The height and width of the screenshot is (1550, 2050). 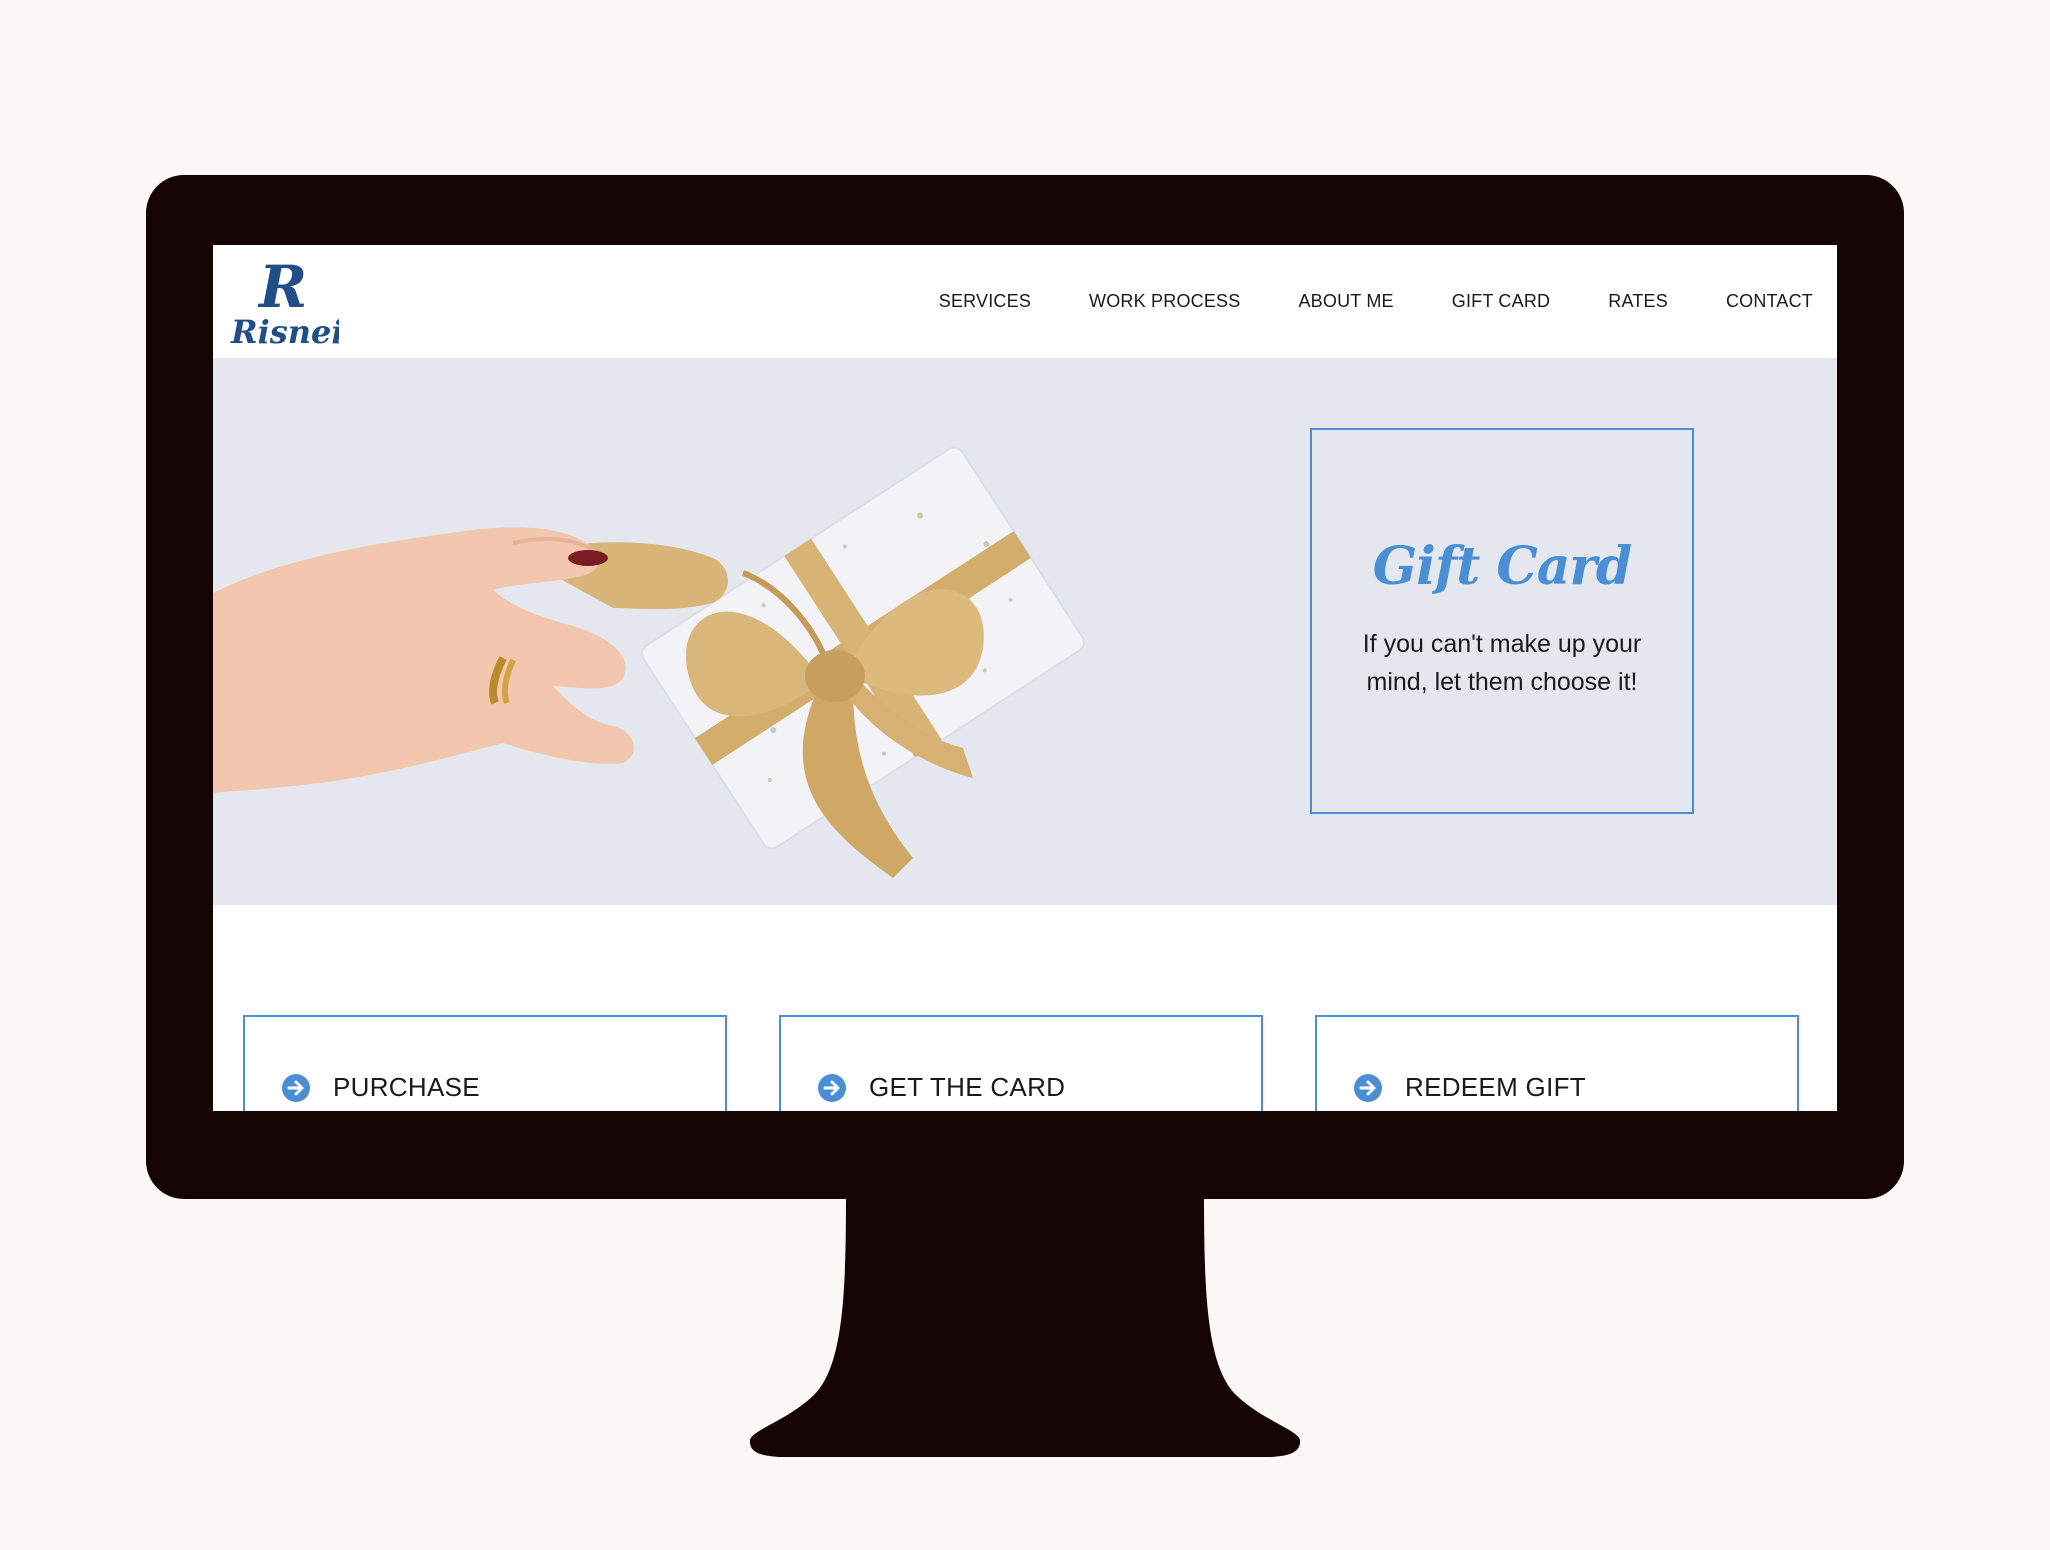 I want to click on logo-wordmark: Risnei, so click(x=284, y=332).